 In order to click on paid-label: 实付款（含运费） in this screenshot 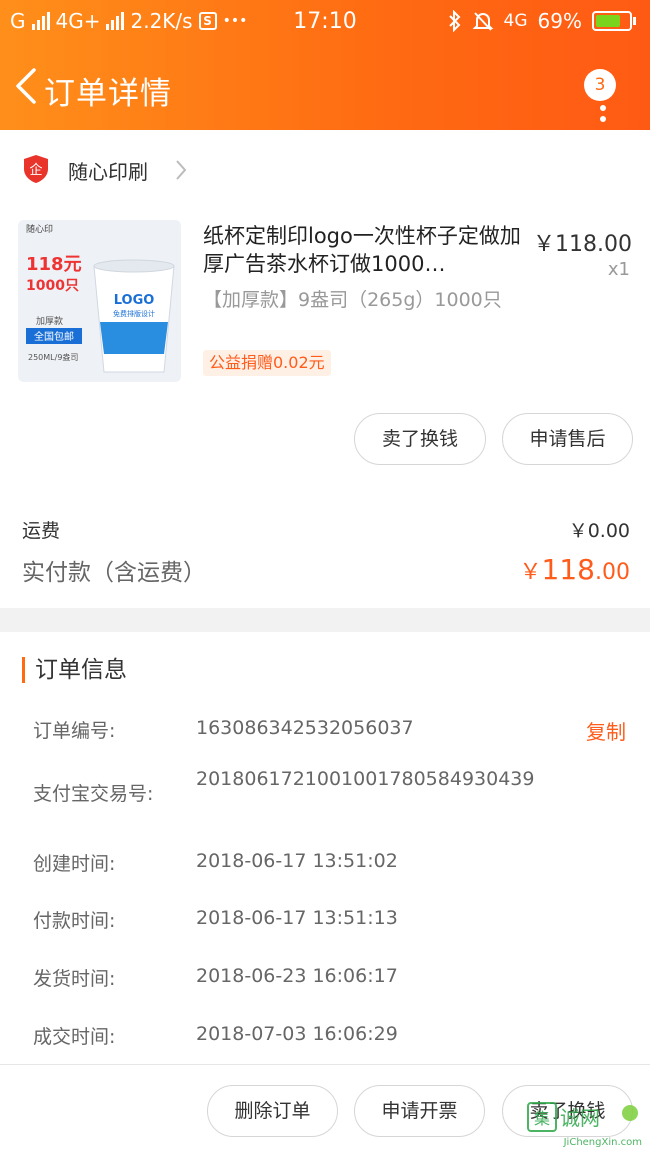, I will do `click(114, 573)`.